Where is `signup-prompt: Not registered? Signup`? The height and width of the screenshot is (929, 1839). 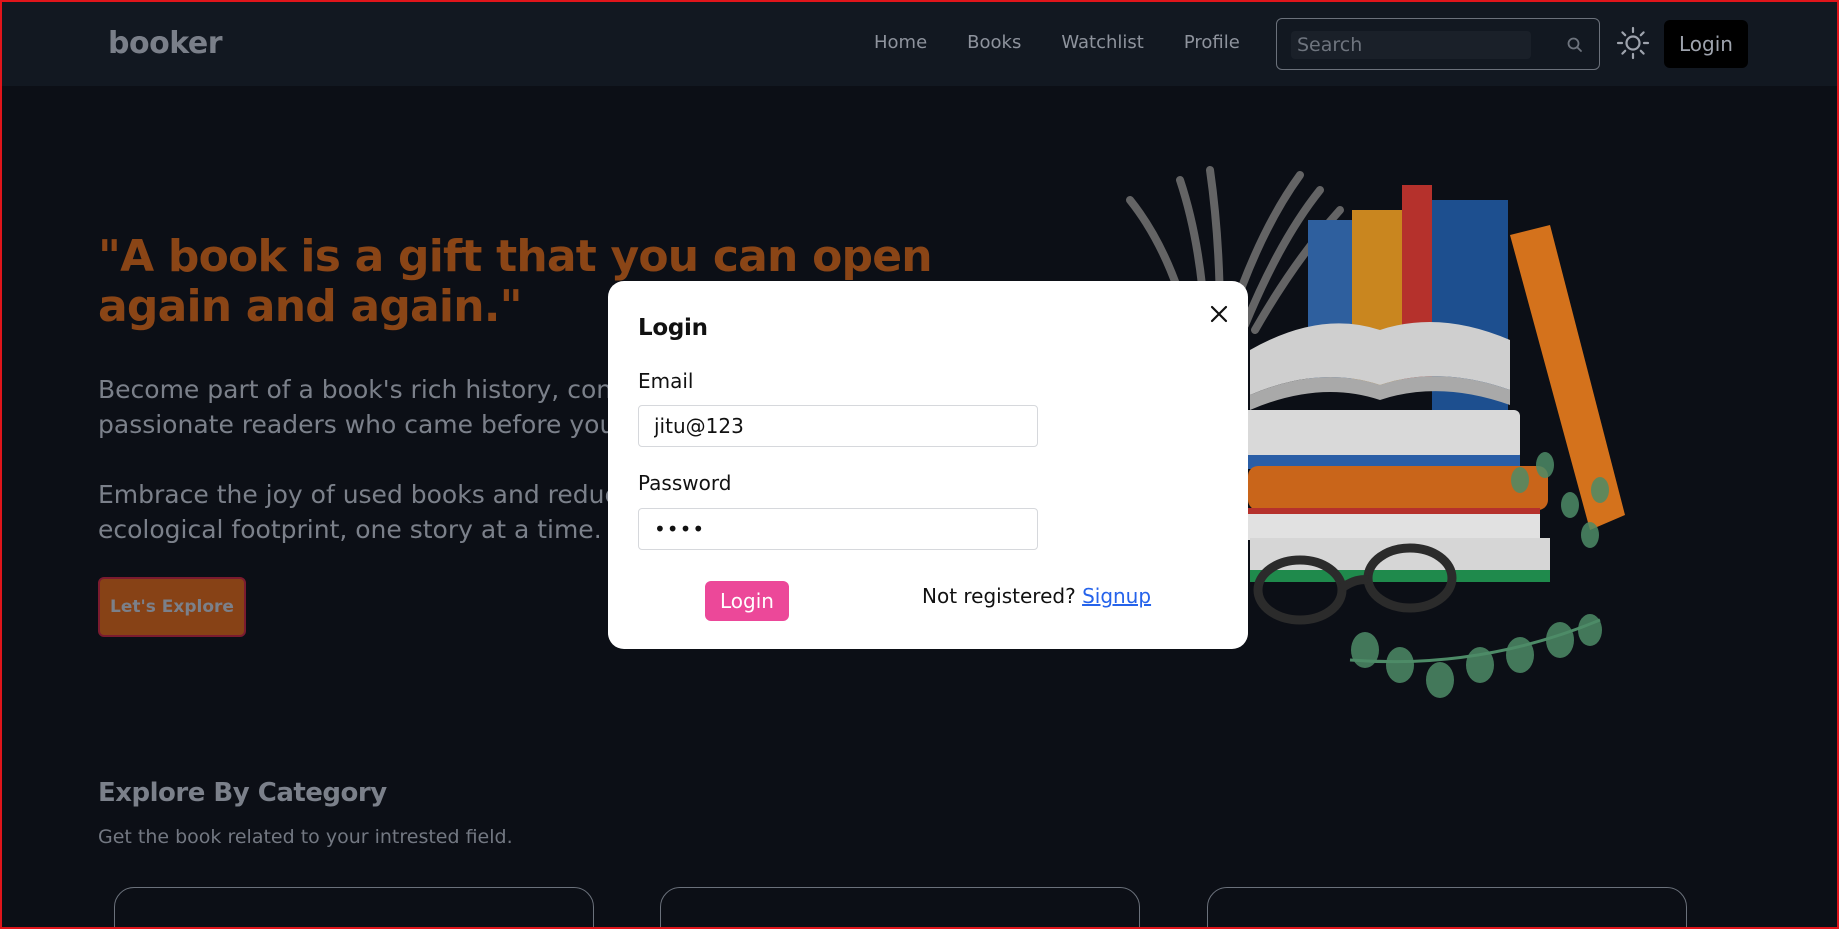 signup-prompt: Not registered? Signup is located at coordinates (1036, 596).